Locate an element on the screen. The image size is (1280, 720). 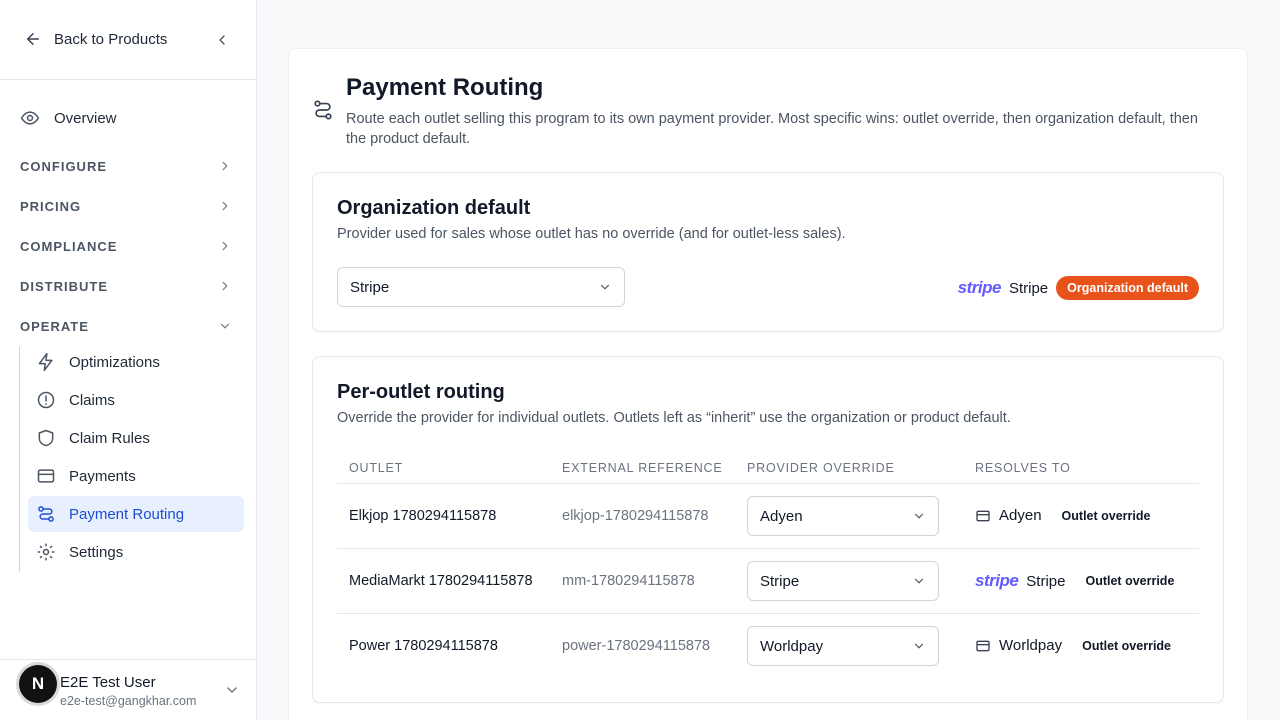
column-header-resolves-to: RESOLVES TO is located at coordinates (1023, 468).